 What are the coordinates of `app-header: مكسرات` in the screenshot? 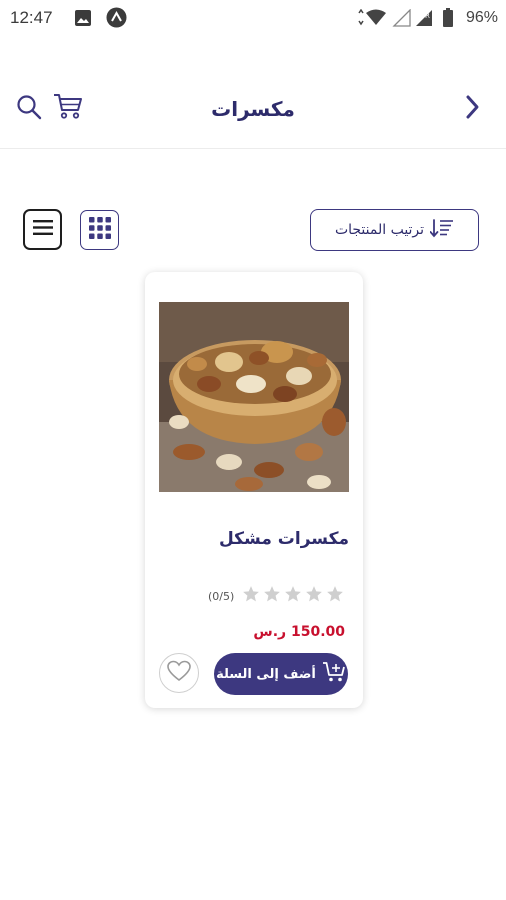 It's located at (253, 104).